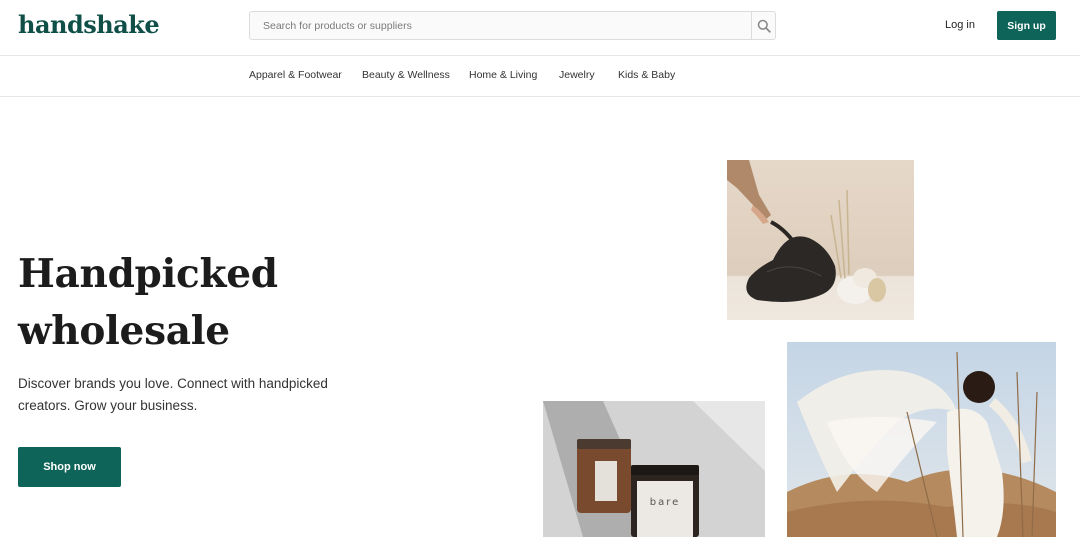  I want to click on hero-title: Handpicked wholesale, so click(218, 303).